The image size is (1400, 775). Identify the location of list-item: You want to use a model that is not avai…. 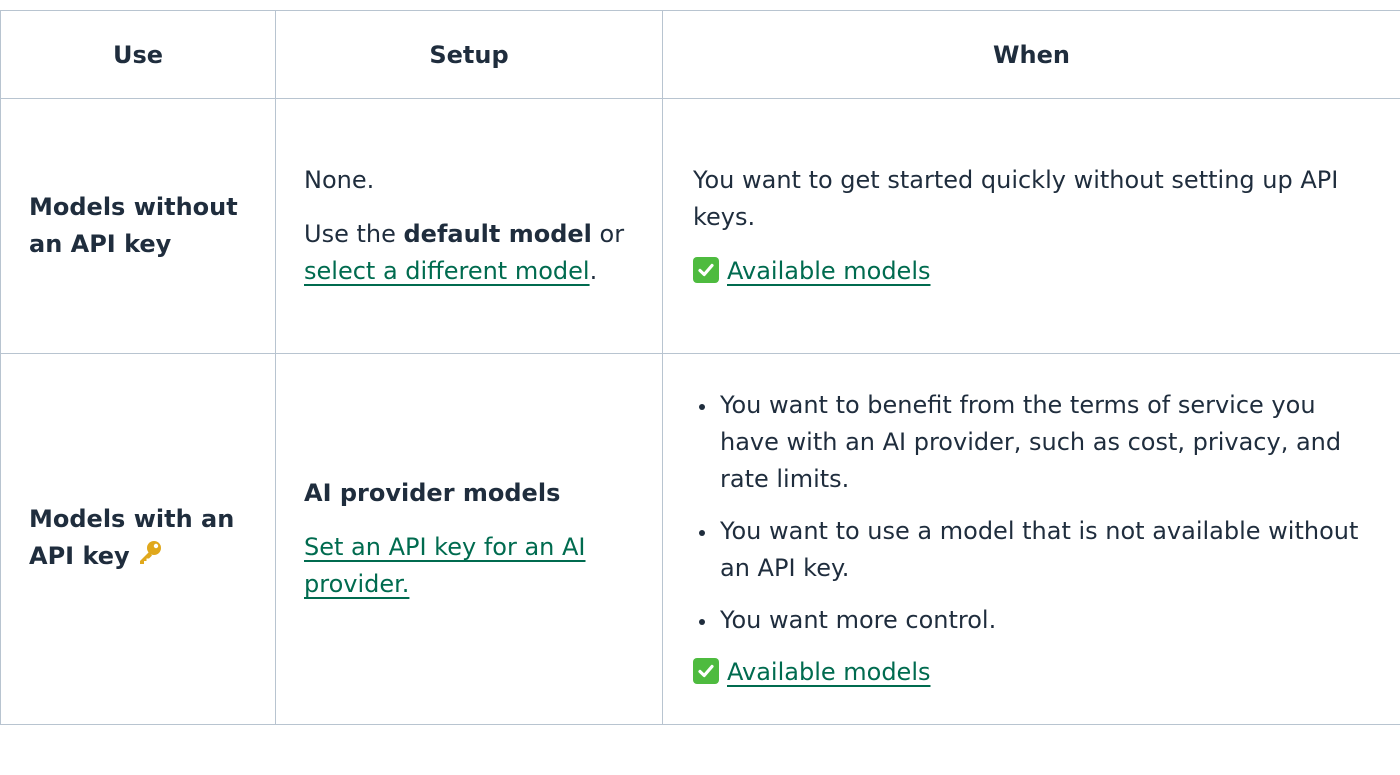
(1044, 550).